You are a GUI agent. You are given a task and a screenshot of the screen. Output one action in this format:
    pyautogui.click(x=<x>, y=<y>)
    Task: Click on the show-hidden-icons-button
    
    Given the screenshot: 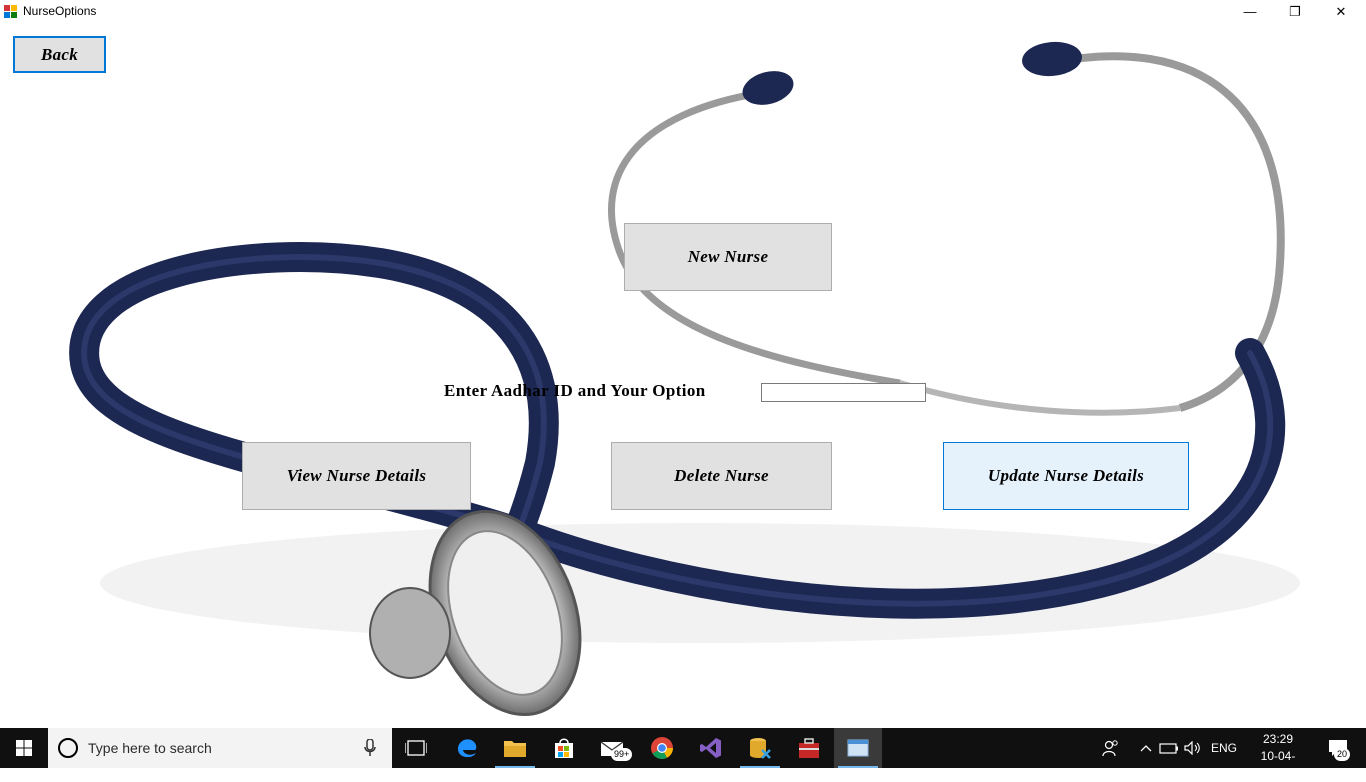 What is the action you would take?
    pyautogui.click(x=1146, y=748)
    